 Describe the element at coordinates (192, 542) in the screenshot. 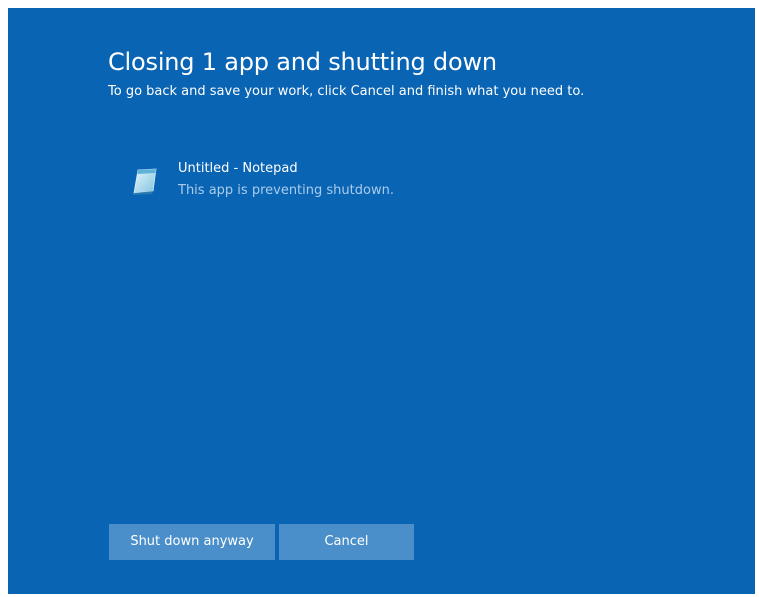

I see `shut-down-anyway-button: Shut down anyway` at that location.